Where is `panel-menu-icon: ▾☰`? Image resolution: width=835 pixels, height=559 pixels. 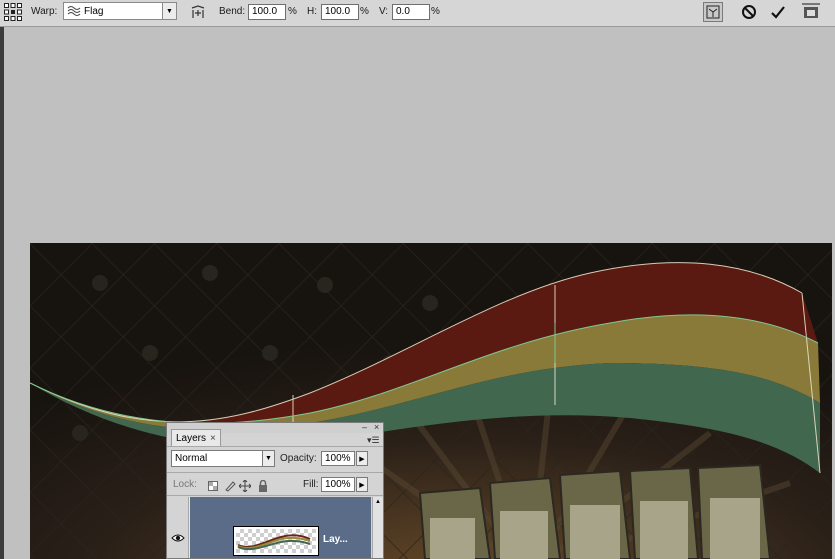 panel-menu-icon: ▾☰ is located at coordinates (373, 440).